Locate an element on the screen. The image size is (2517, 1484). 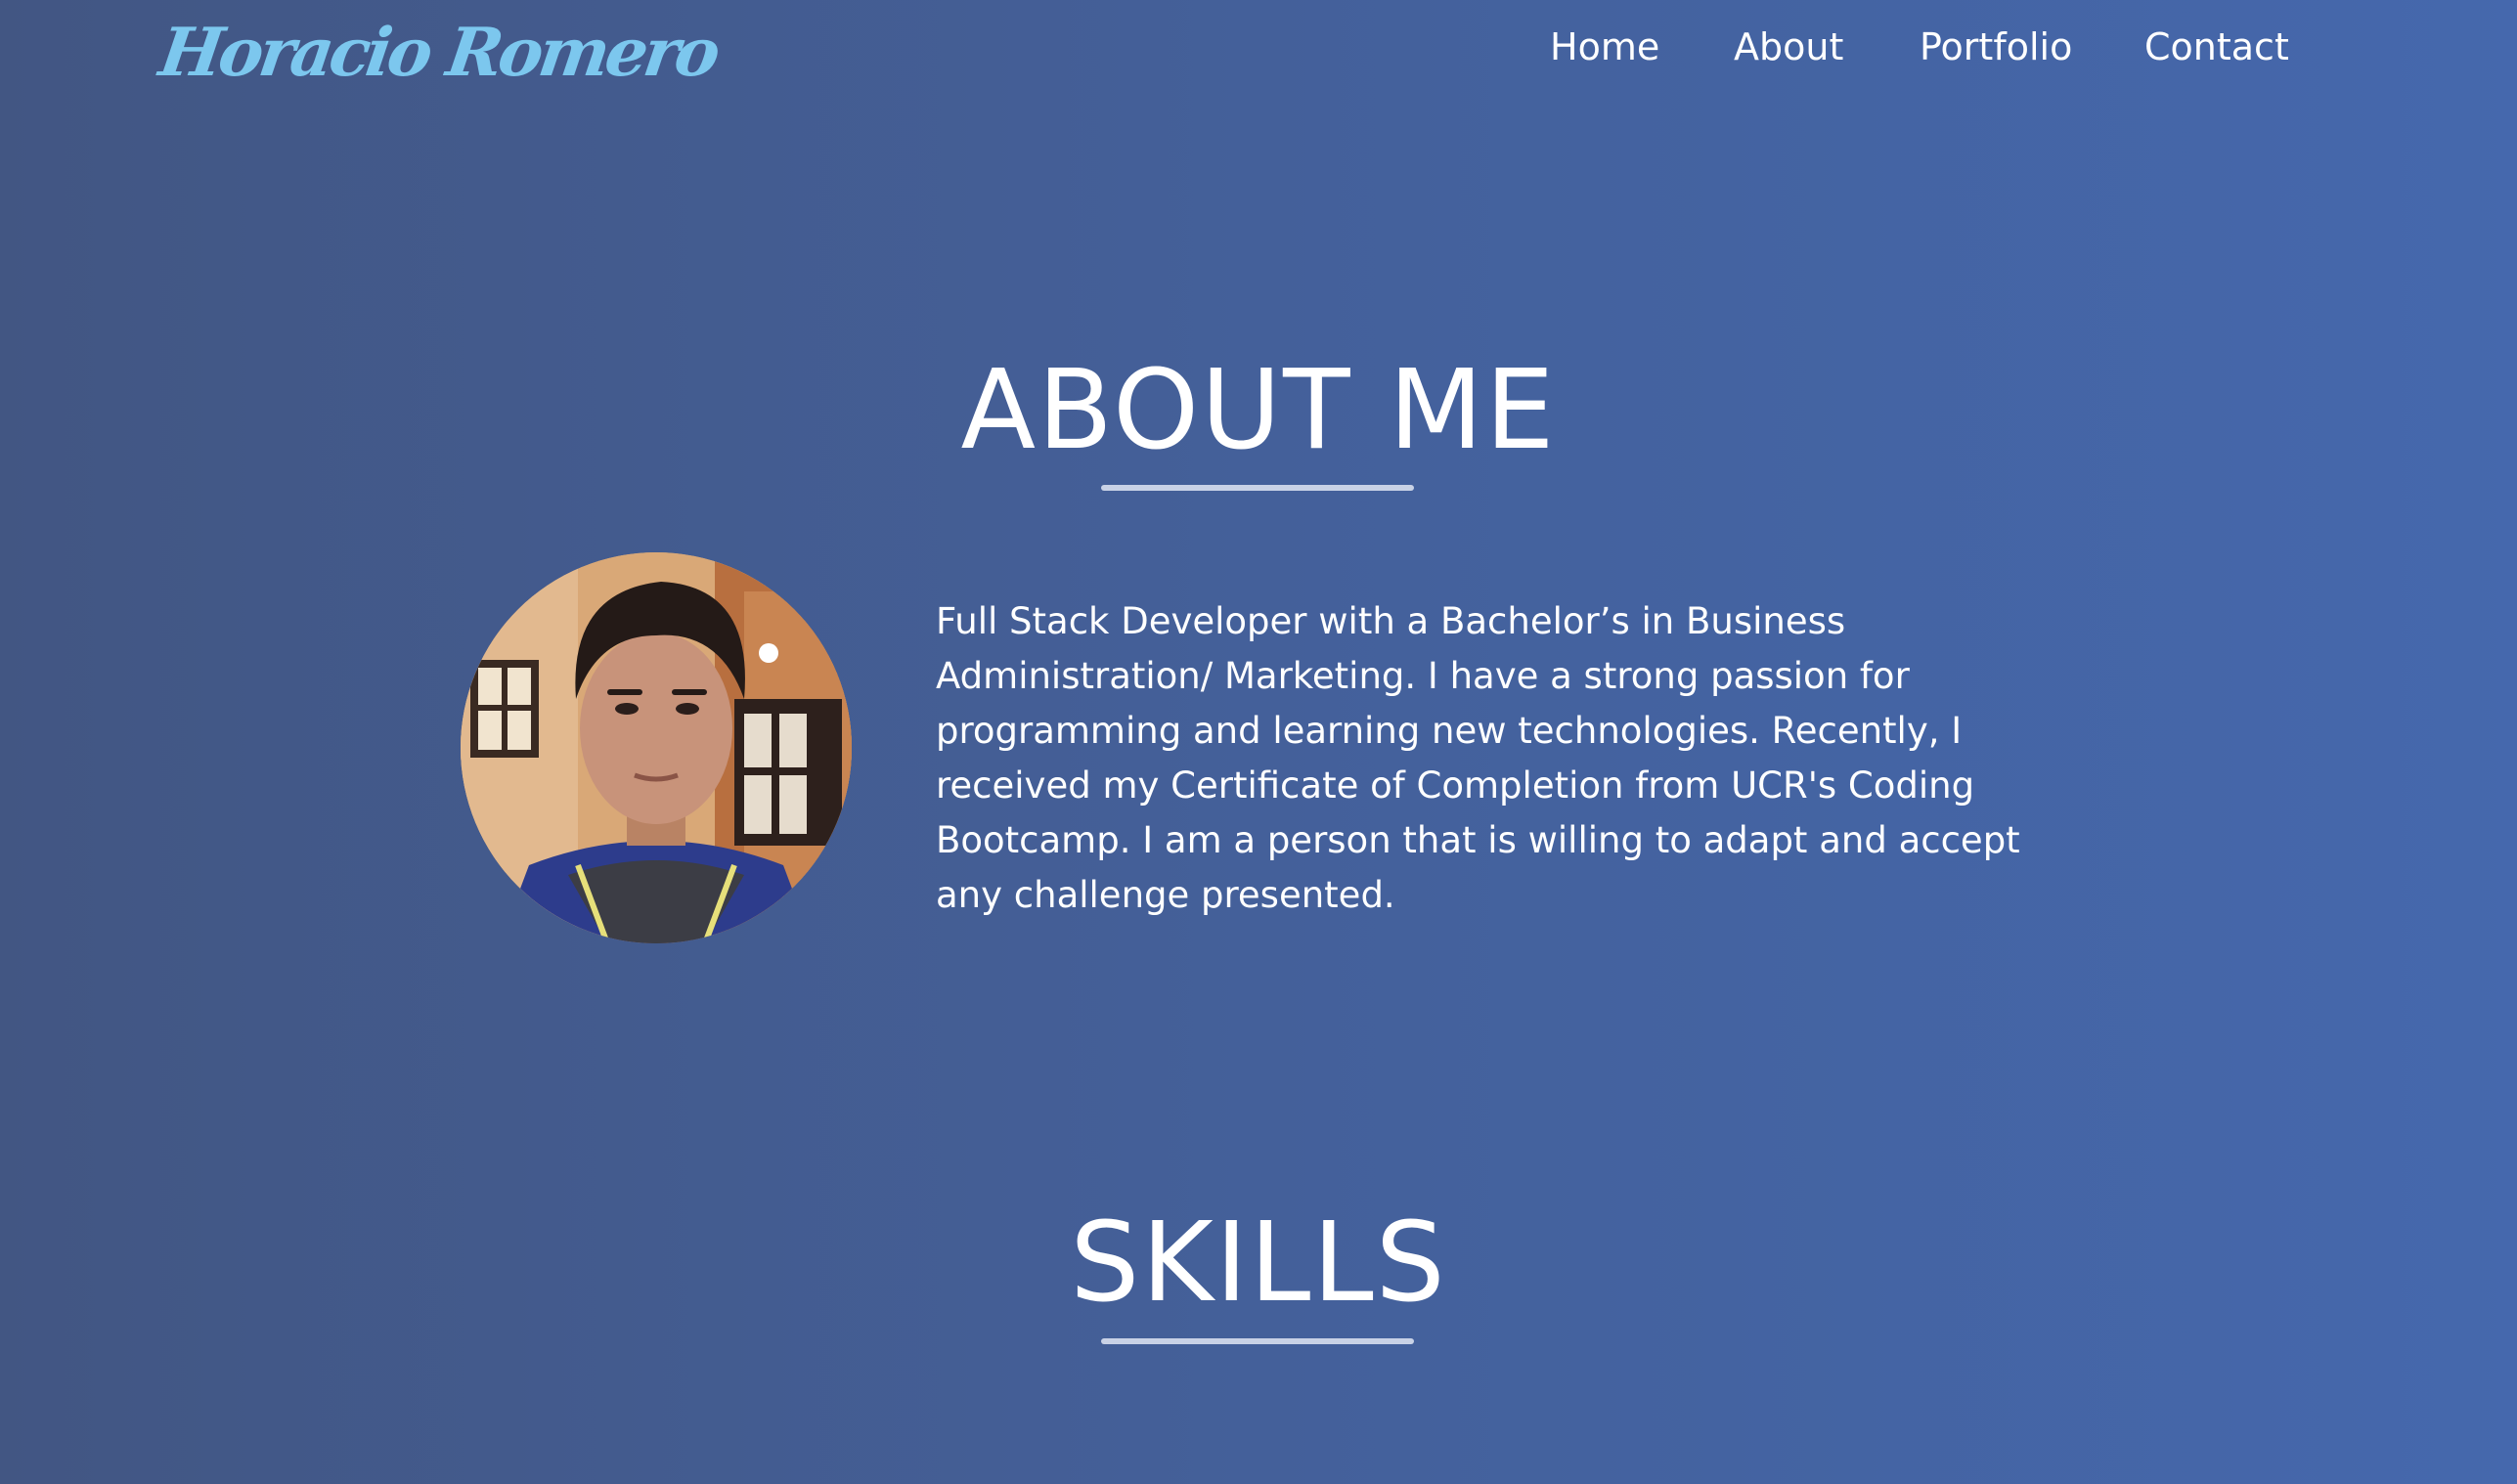
nav-link-about: About is located at coordinates (1789, 47).